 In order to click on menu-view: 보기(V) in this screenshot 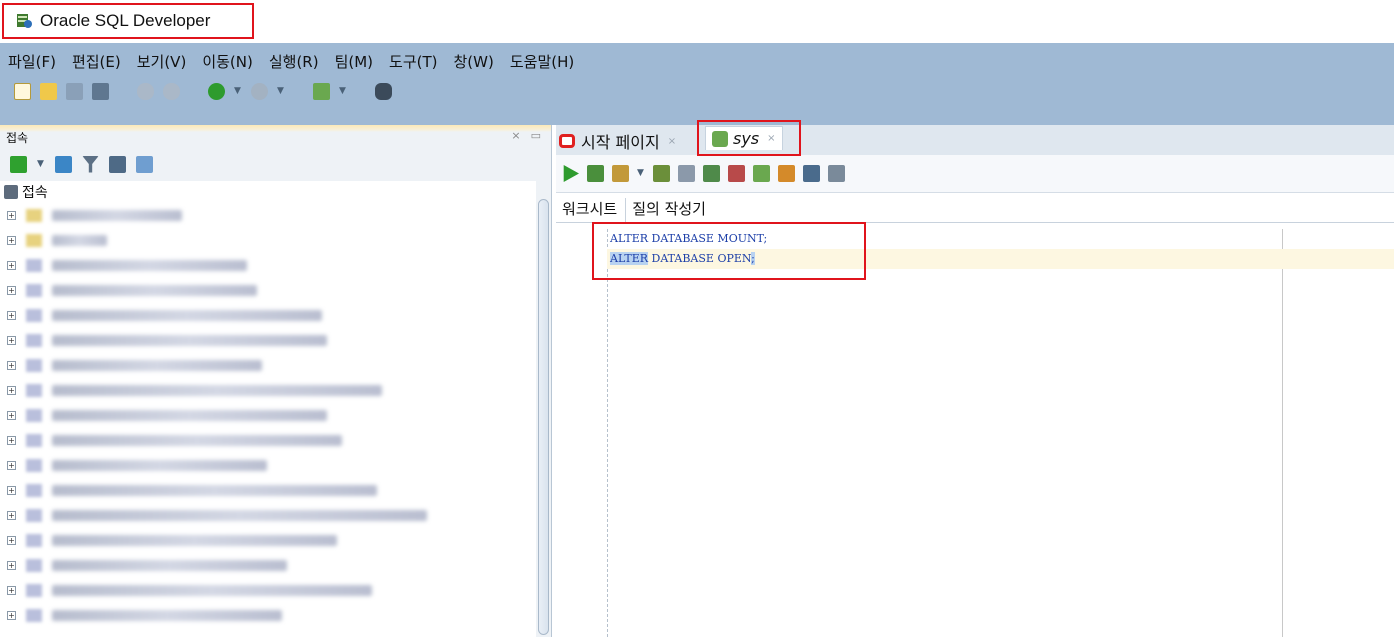, I will do `click(162, 61)`.